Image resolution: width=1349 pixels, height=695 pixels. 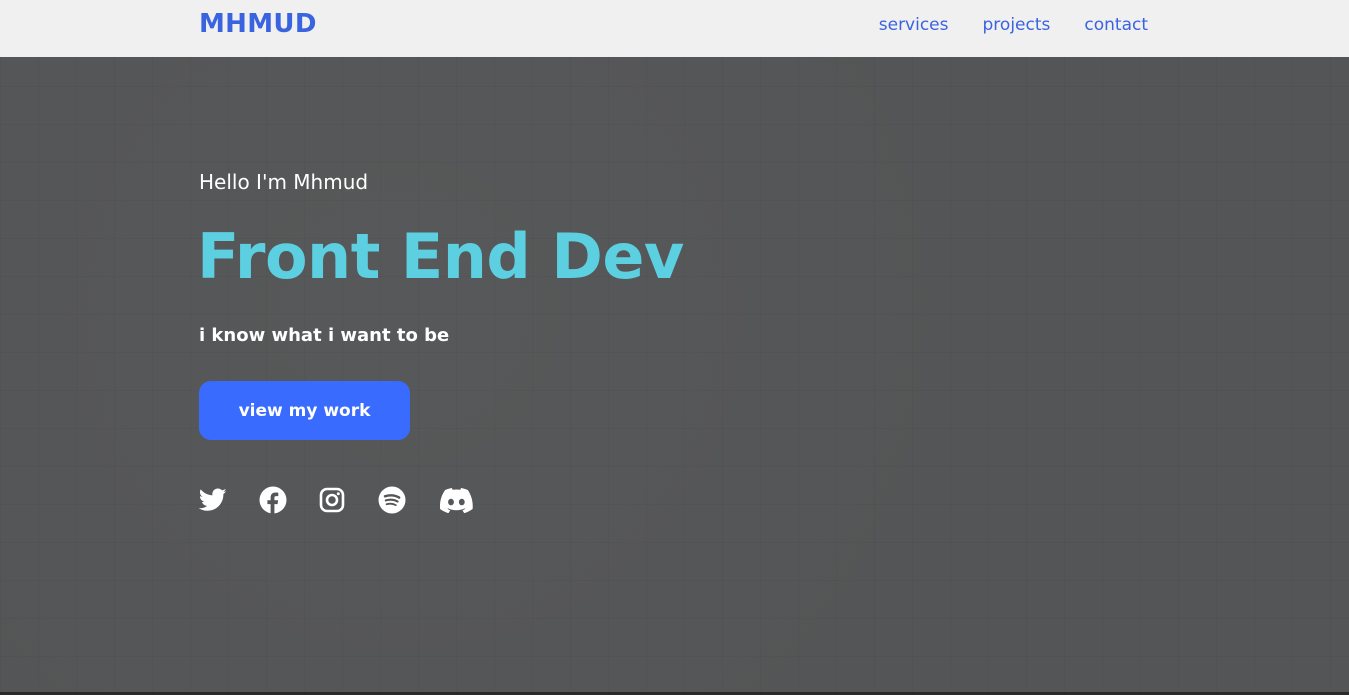 I want to click on nav-link-projects: projects, so click(x=1017, y=25).